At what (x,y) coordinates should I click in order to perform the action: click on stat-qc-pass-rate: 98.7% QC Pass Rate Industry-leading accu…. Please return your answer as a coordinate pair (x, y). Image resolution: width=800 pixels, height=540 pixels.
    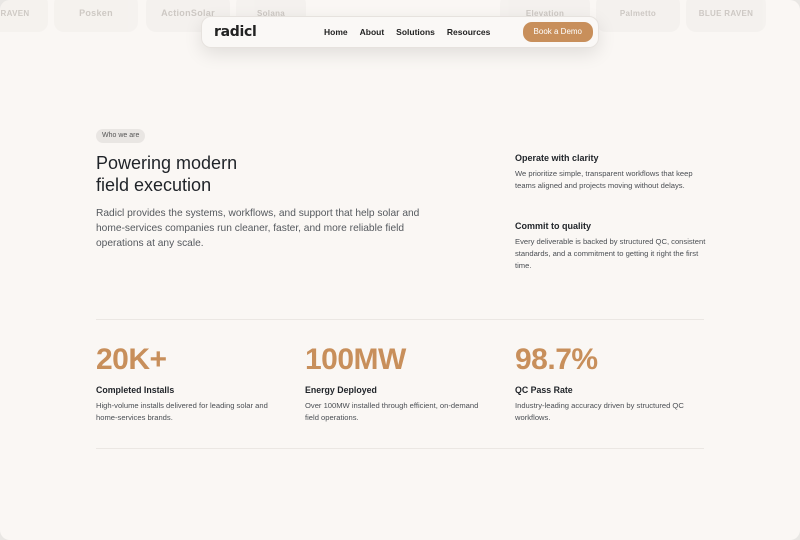
    Looking at the image, I should click on (610, 383).